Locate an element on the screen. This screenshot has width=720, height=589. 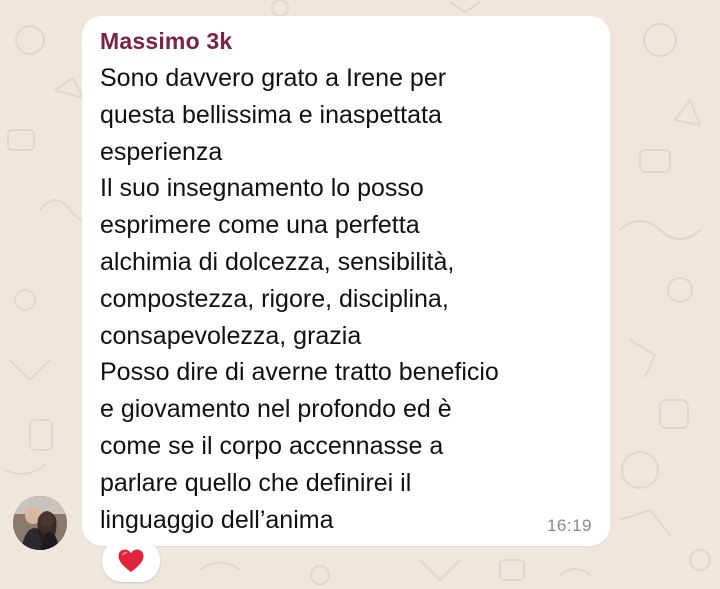
message-line: Il suo insegnamento lo posso is located at coordinates (262, 188).